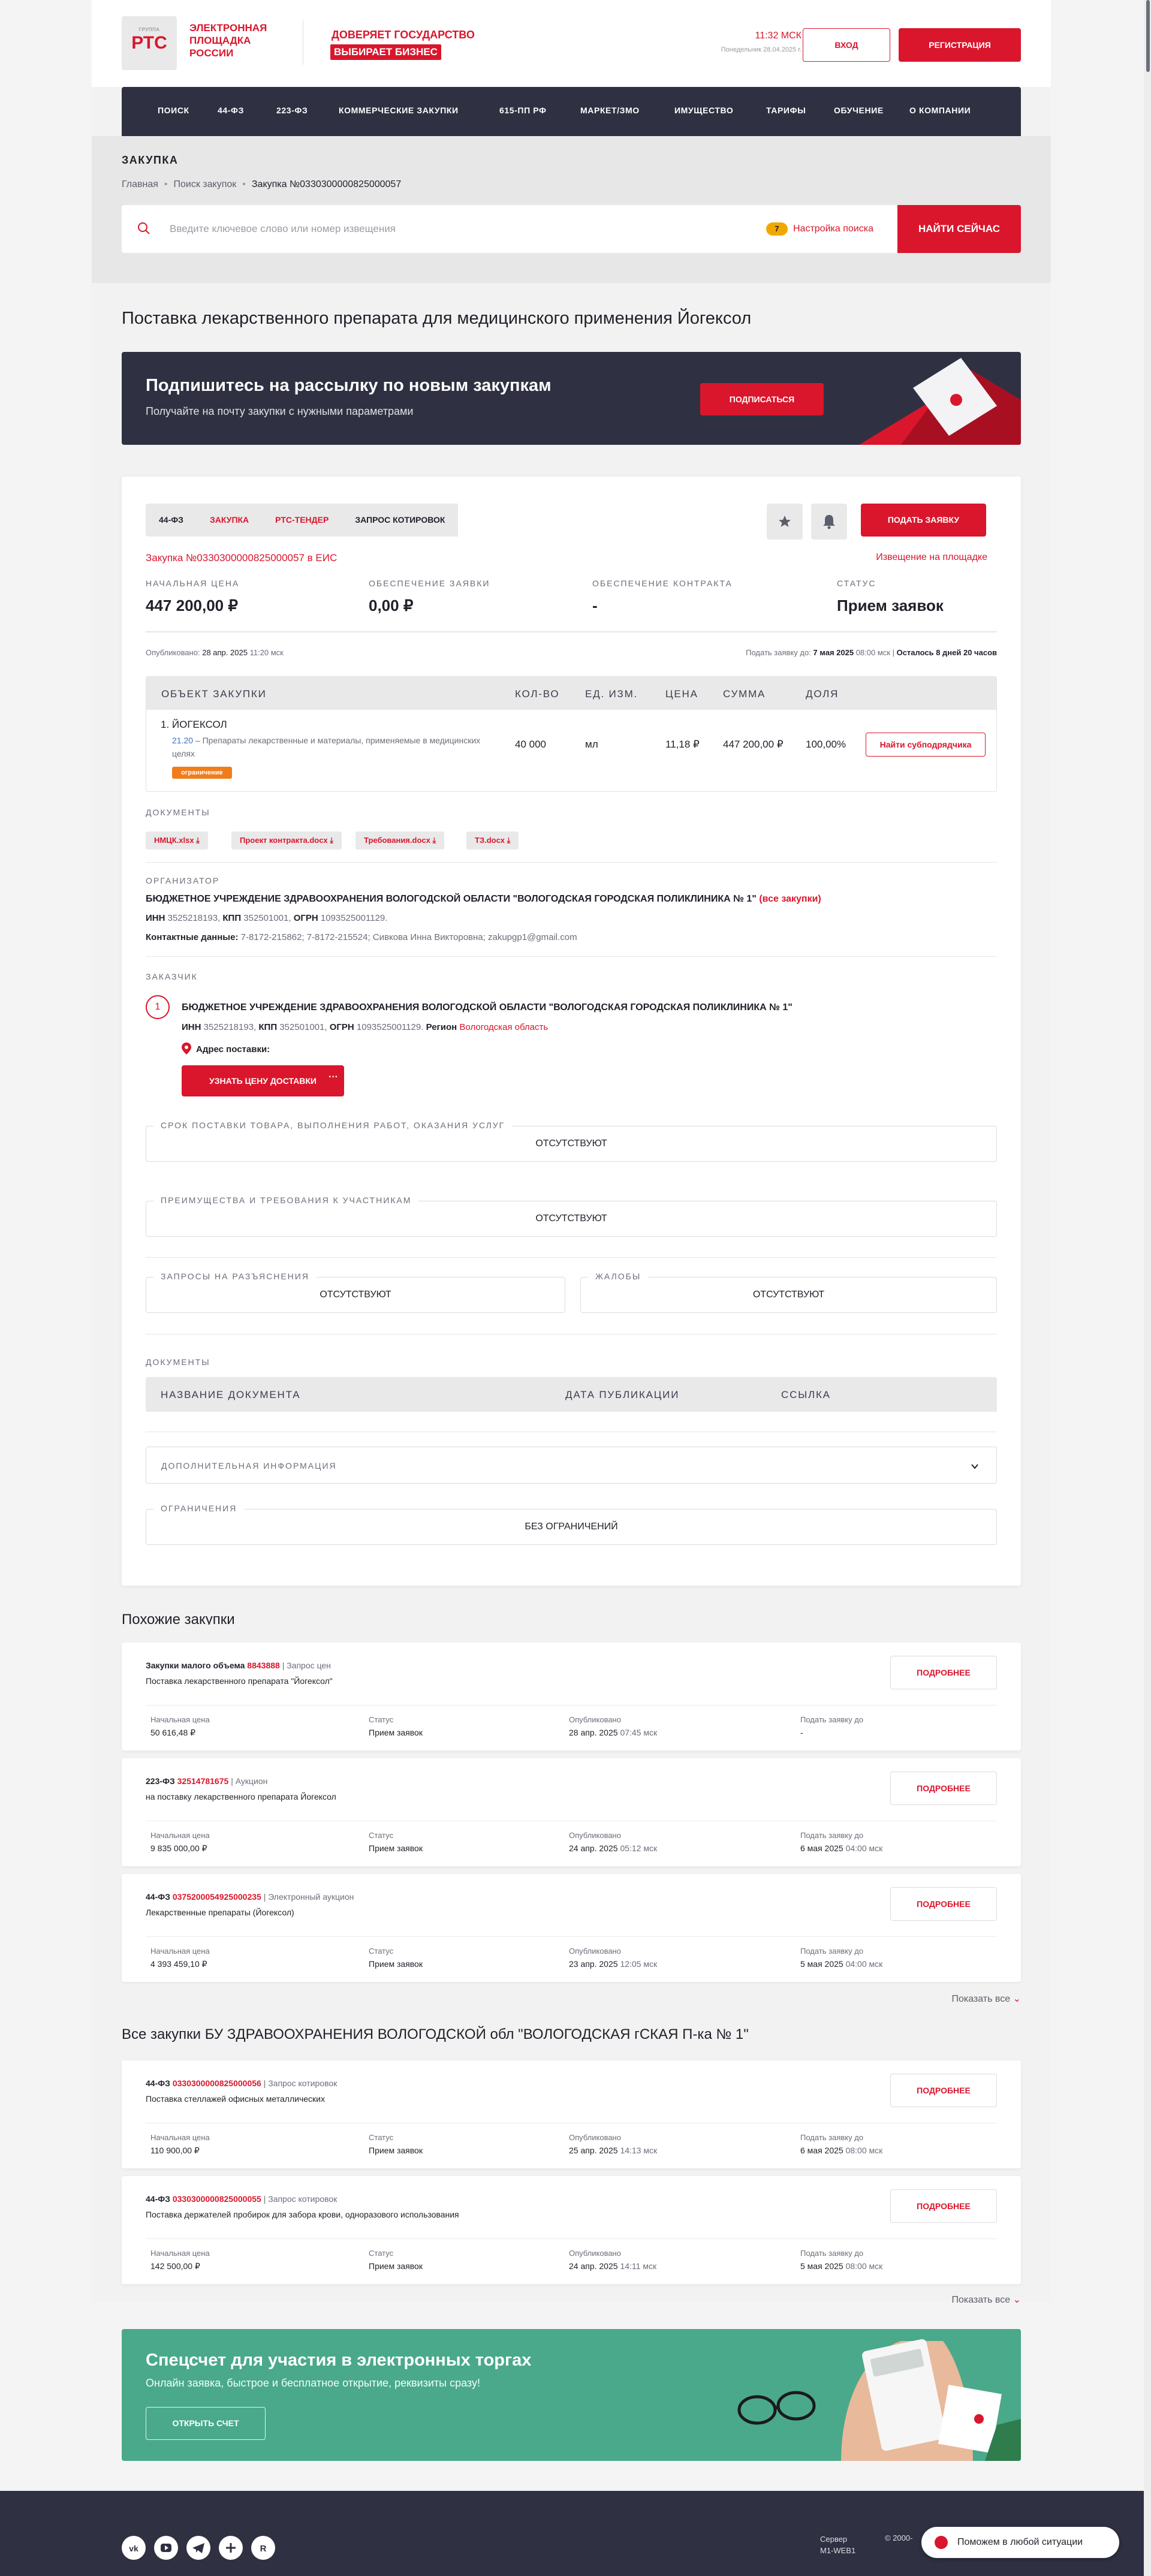  I want to click on region-value: Вологодская область, so click(503, 1027).